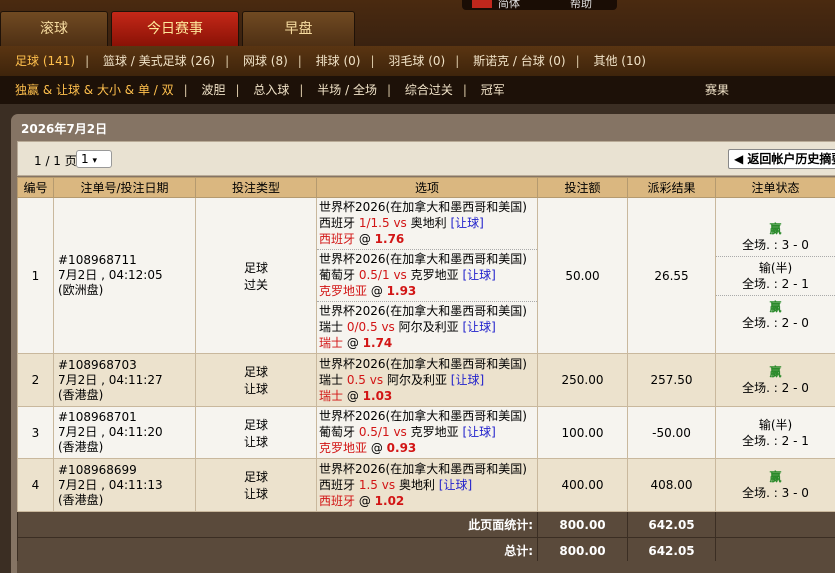 This screenshot has width=835, height=573. Describe the element at coordinates (581, 5) in the screenshot. I see `help-link: 帮助` at that location.